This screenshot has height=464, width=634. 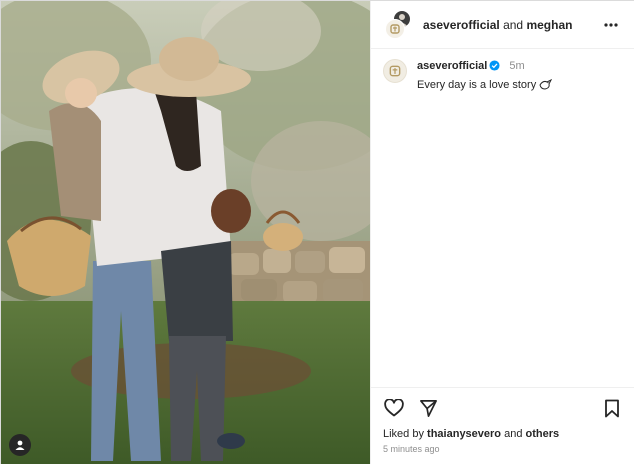 What do you see at coordinates (549, 25) in the screenshot?
I see `secondary-username-link: meghan` at bounding box center [549, 25].